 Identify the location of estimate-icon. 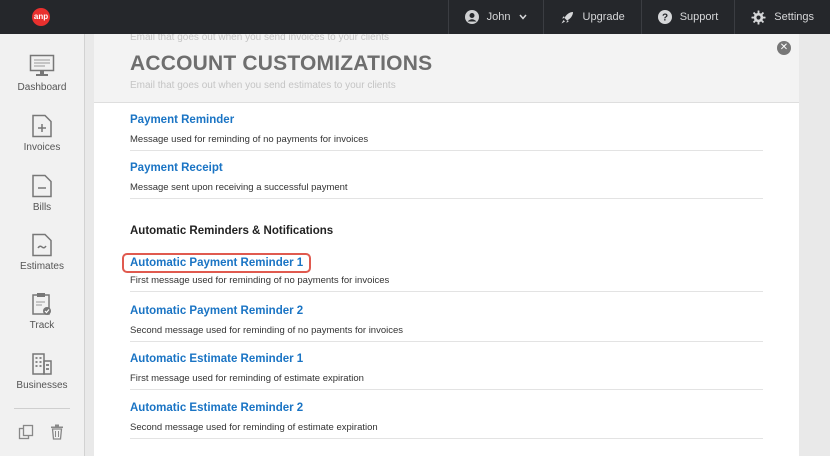
(42, 245).